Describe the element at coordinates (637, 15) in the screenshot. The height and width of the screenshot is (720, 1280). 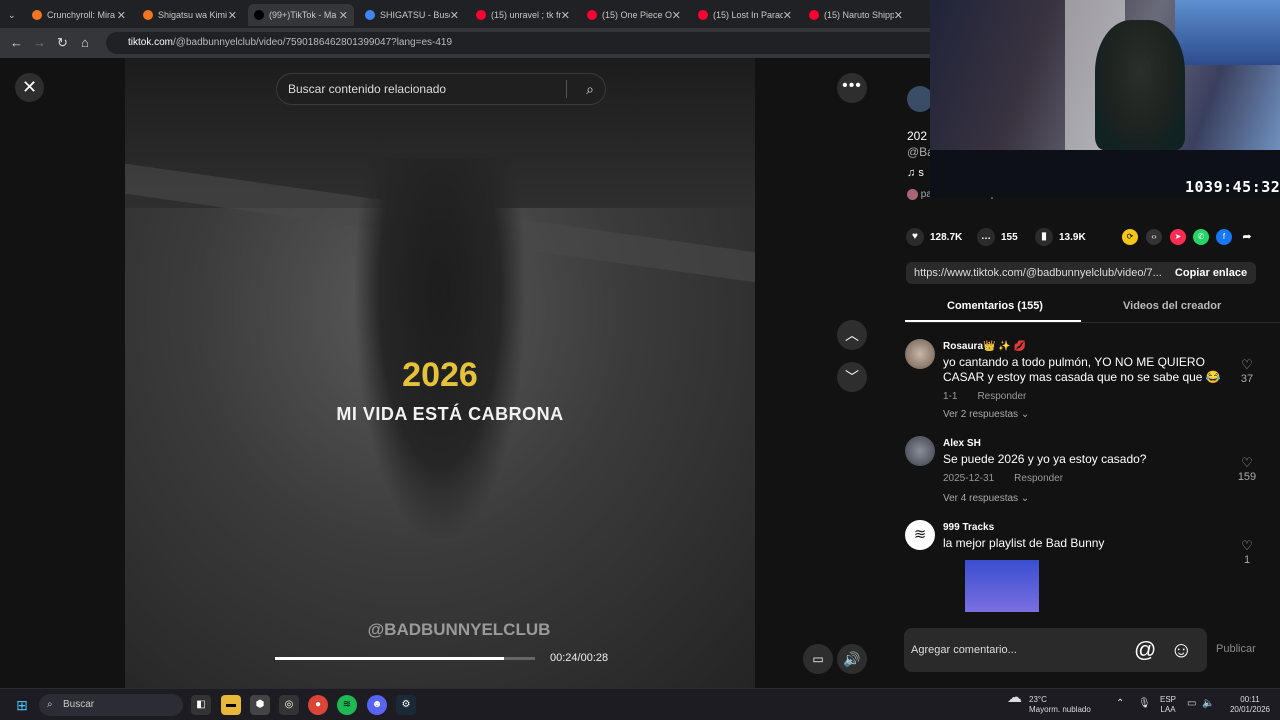
I see `tab-title: (15) One Piece Op` at that location.